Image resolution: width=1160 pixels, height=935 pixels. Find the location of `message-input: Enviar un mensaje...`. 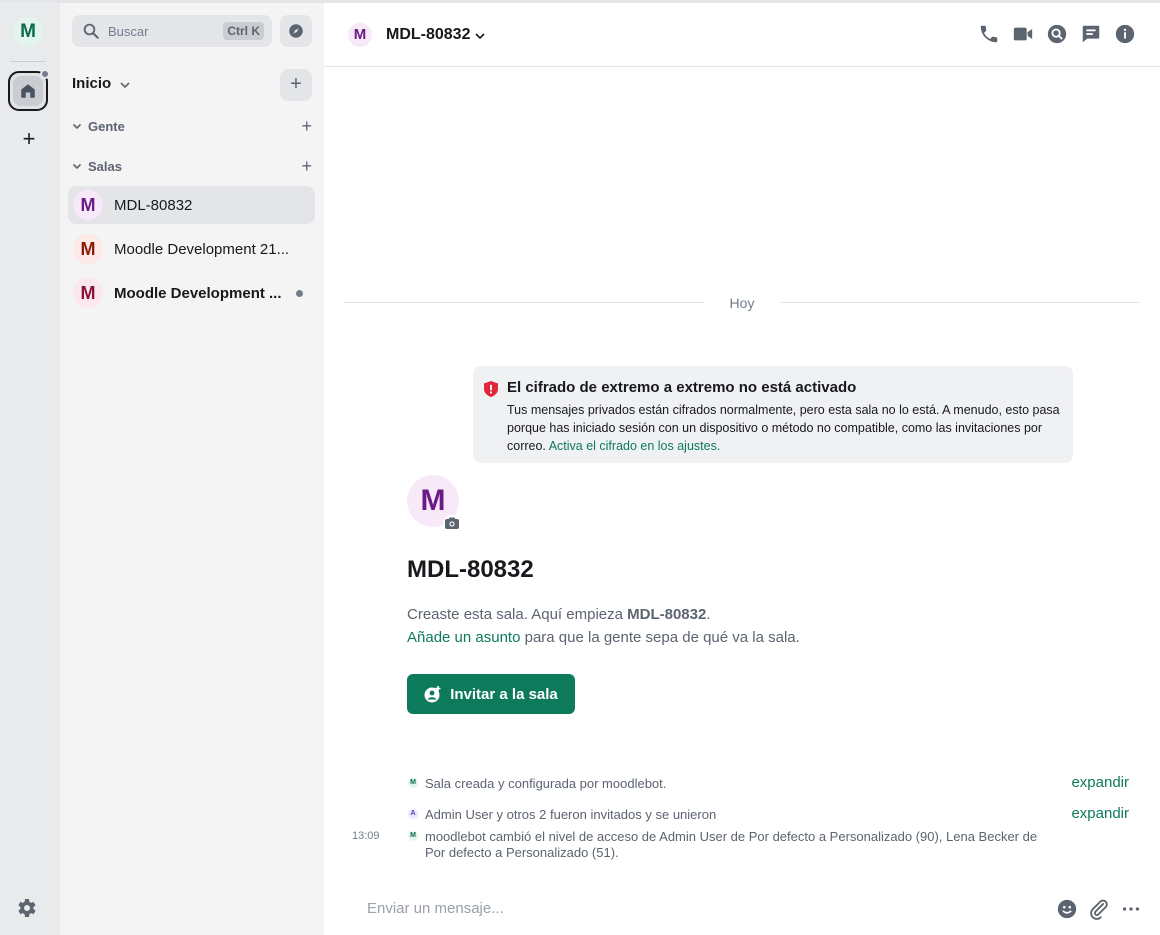

message-input: Enviar un mensaje... is located at coordinates (435, 908).